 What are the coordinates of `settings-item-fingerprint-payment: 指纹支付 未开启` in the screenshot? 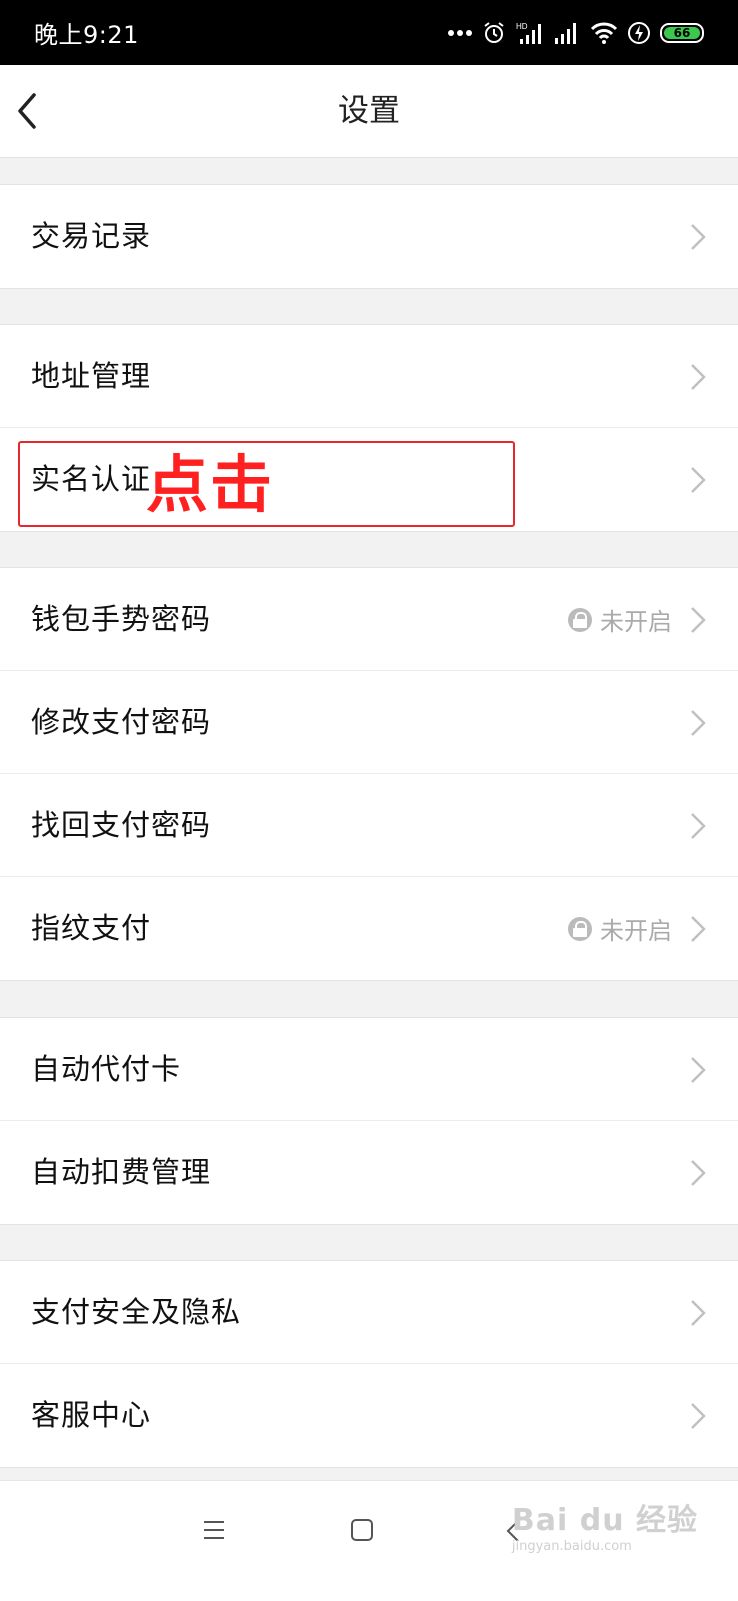 It's located at (369, 928).